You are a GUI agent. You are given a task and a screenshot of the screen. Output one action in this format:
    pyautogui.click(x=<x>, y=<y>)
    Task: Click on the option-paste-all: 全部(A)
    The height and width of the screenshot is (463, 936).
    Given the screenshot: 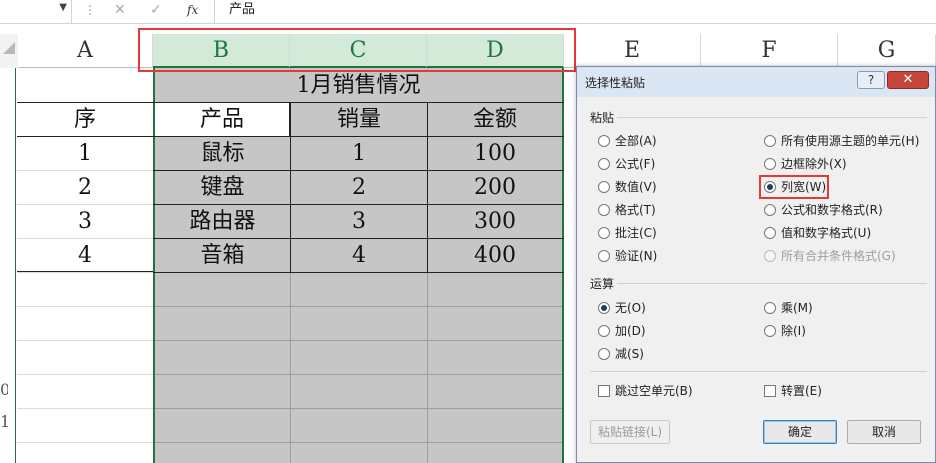 What is the action you would take?
    pyautogui.click(x=627, y=141)
    